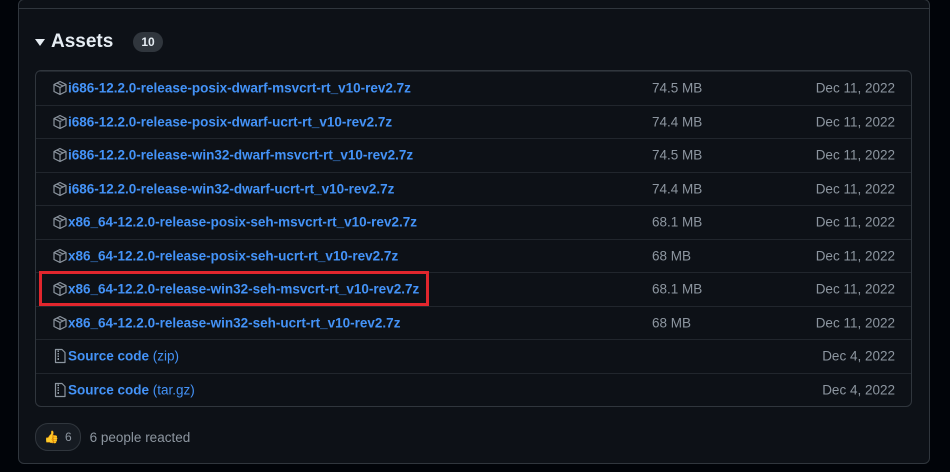 This screenshot has height=472, width=950. I want to click on reactions-bar: 👍 6 6 people reacted, so click(112, 437).